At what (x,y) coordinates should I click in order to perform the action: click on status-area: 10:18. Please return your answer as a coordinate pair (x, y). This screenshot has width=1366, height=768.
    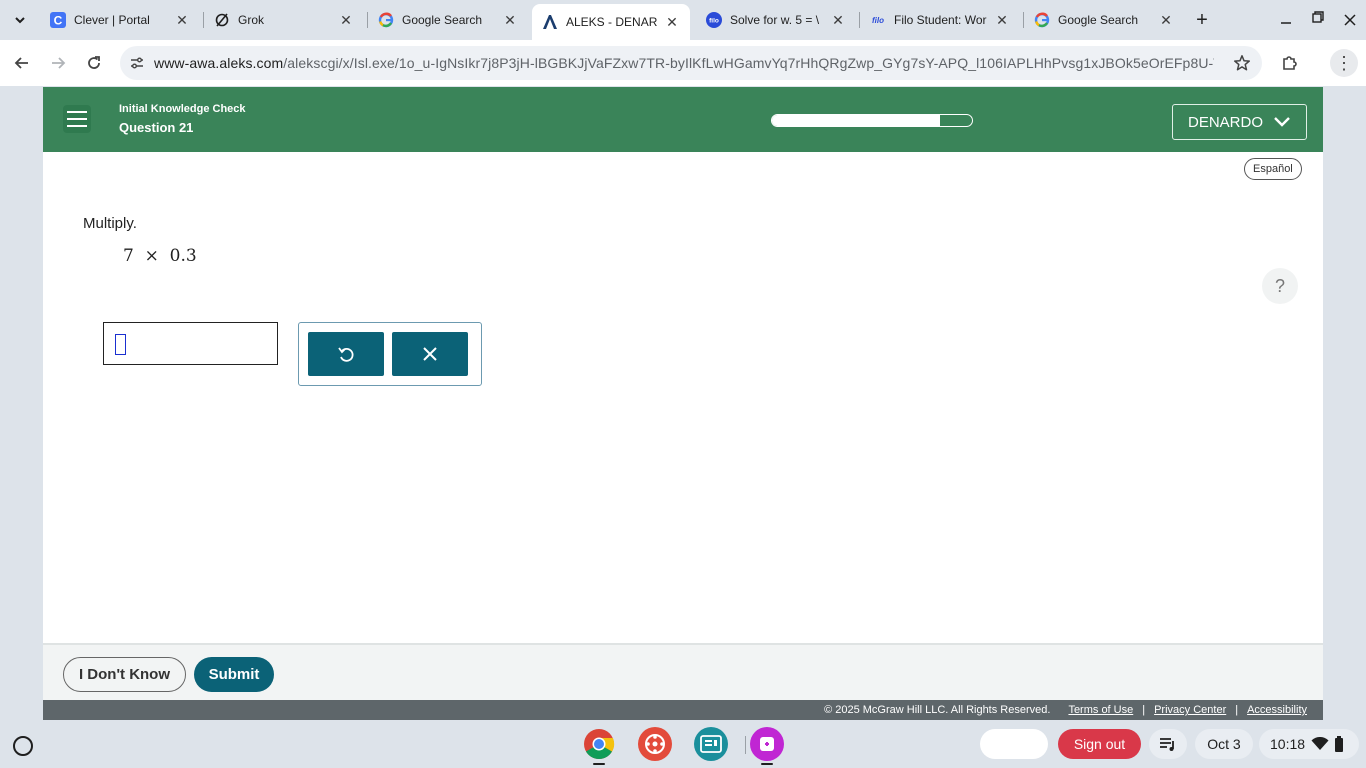
    Looking at the image, I should click on (1309, 744).